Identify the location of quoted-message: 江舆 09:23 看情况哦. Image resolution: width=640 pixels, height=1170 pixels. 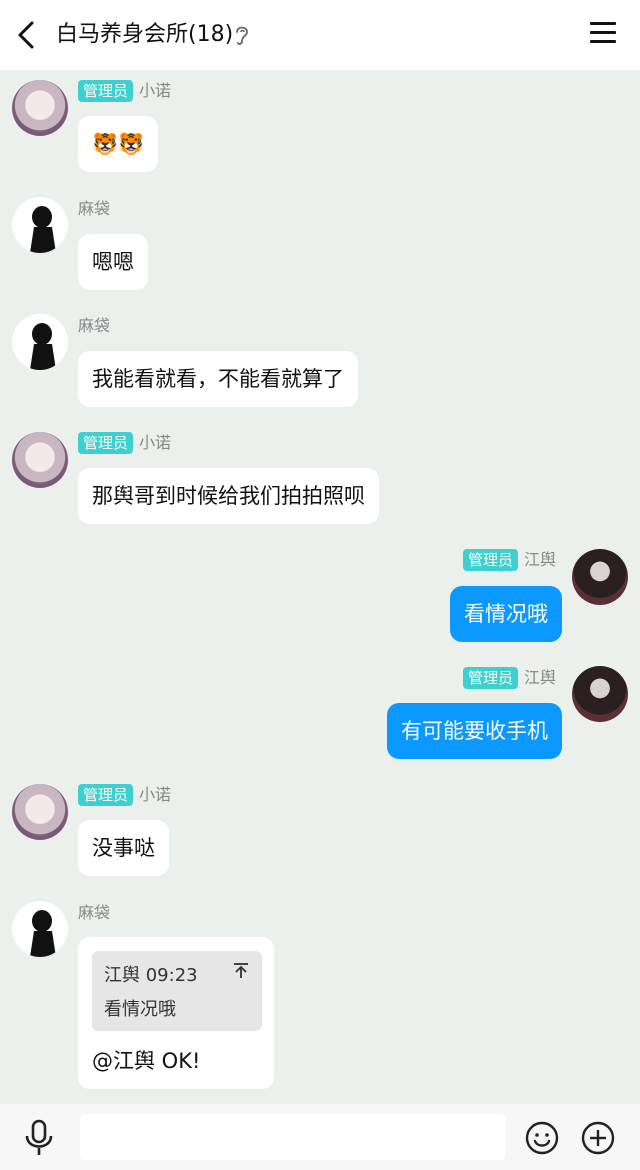
(177, 991).